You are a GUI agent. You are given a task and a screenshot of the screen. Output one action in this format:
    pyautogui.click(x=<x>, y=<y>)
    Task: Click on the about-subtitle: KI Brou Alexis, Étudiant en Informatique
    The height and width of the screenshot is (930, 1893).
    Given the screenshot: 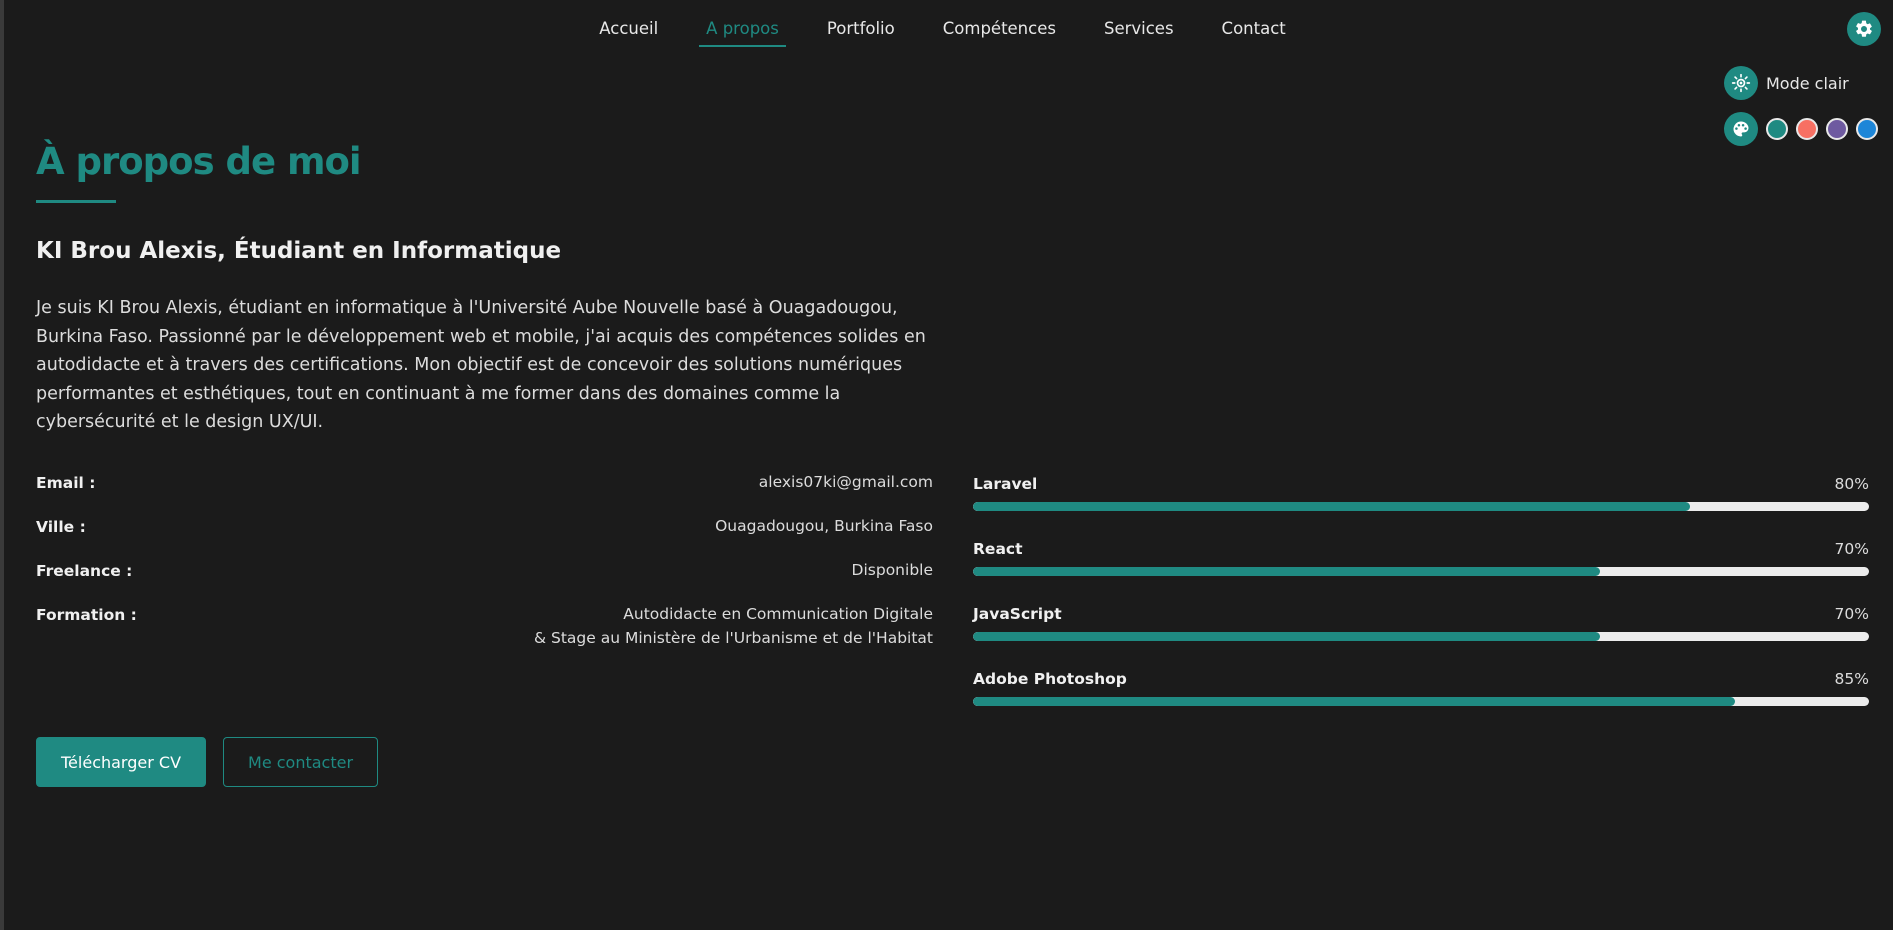 What is the action you would take?
    pyautogui.click(x=299, y=251)
    